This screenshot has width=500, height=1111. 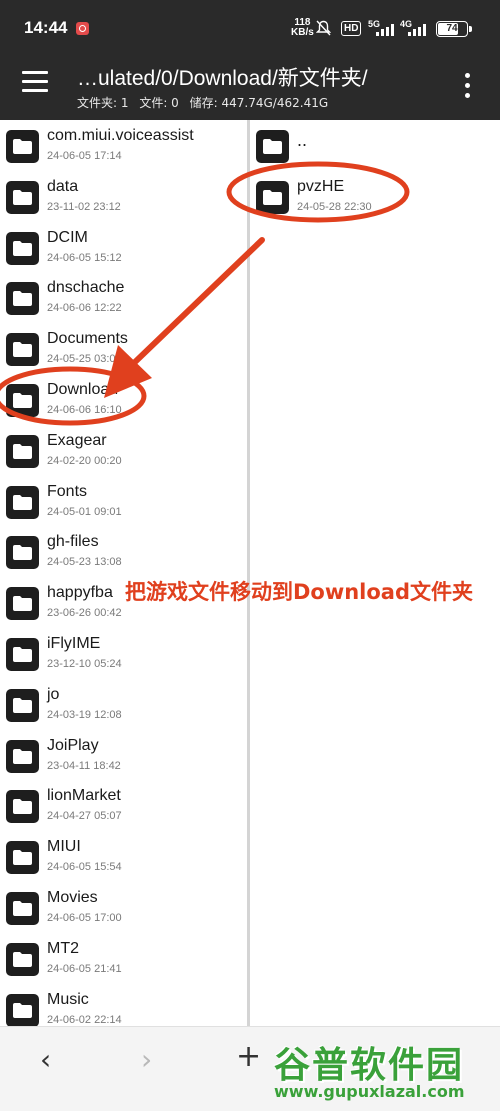 I want to click on folder-date: 23-04-11 18:42, so click(x=84, y=765).